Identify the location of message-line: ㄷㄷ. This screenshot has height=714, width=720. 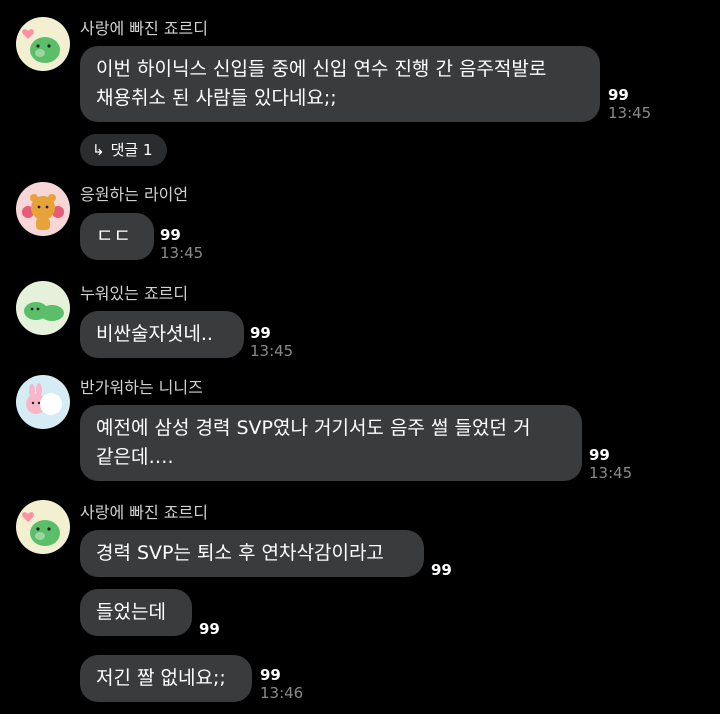
(113, 236).